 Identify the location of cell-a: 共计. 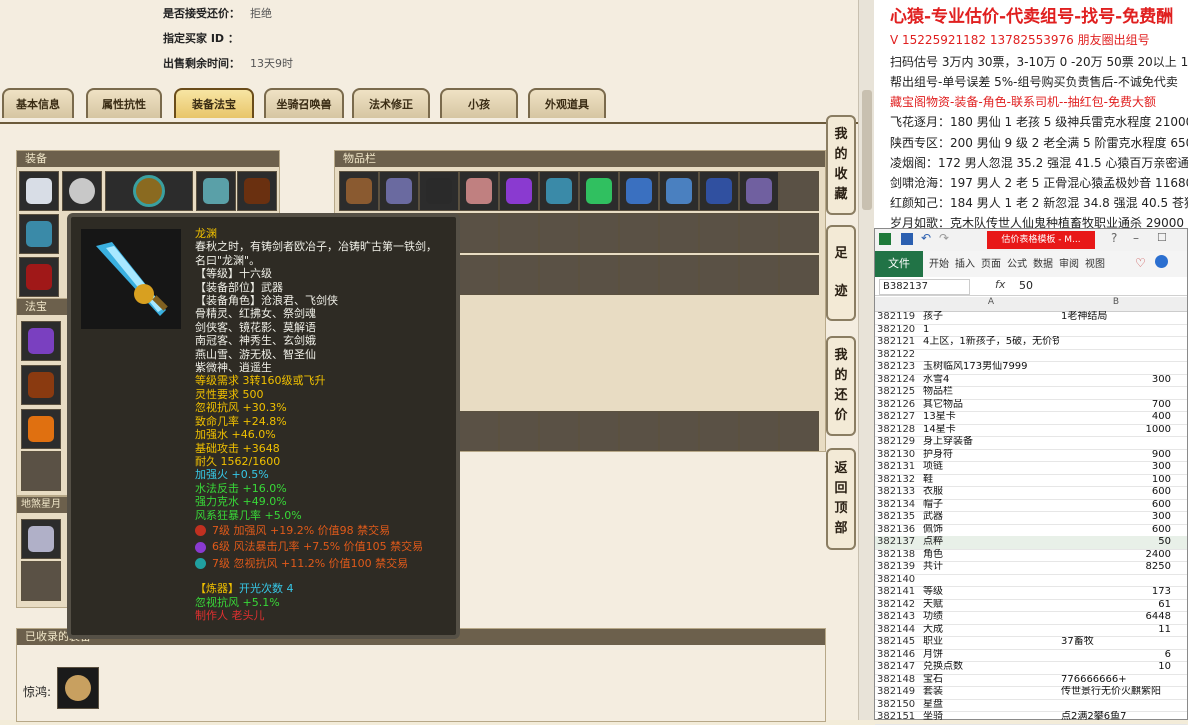
(991, 567).